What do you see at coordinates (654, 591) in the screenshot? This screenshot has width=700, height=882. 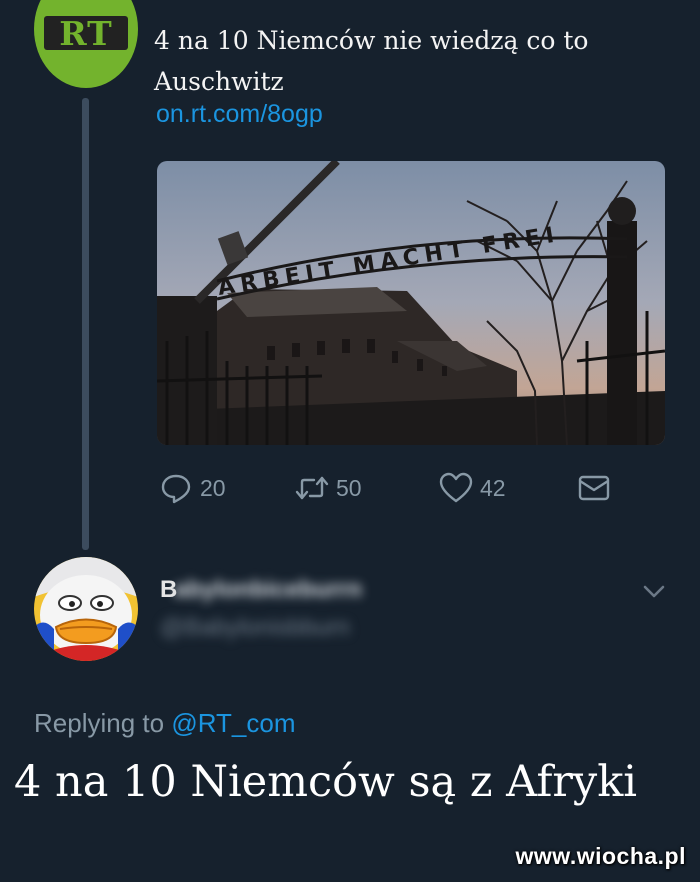 I see `chevron-down-icon` at bounding box center [654, 591].